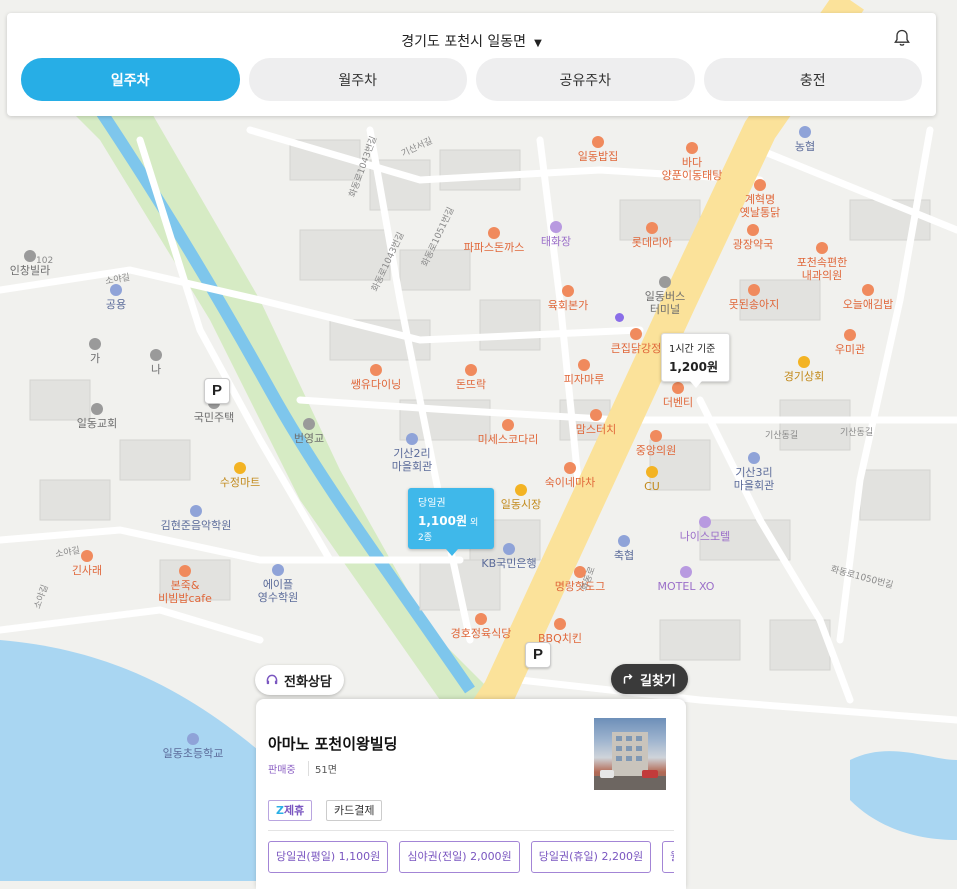  I want to click on caret-down-icon: ▼, so click(538, 43).